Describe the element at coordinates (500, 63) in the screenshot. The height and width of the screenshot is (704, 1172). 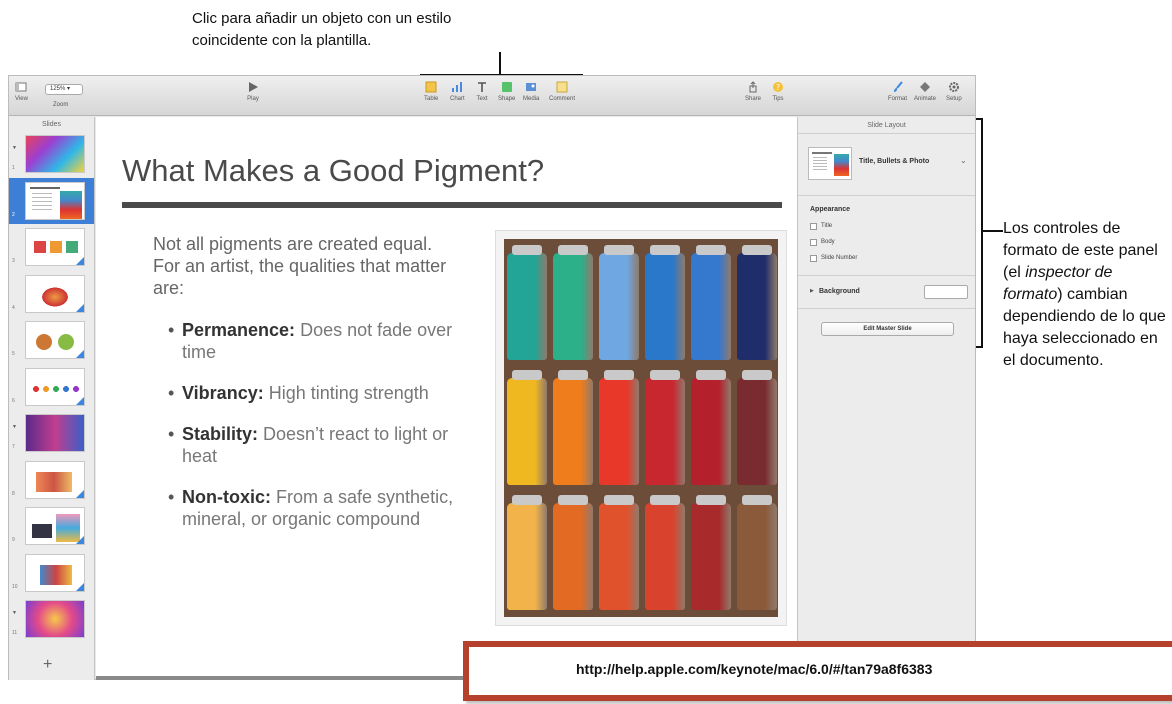
I see `callout-leader-line` at that location.